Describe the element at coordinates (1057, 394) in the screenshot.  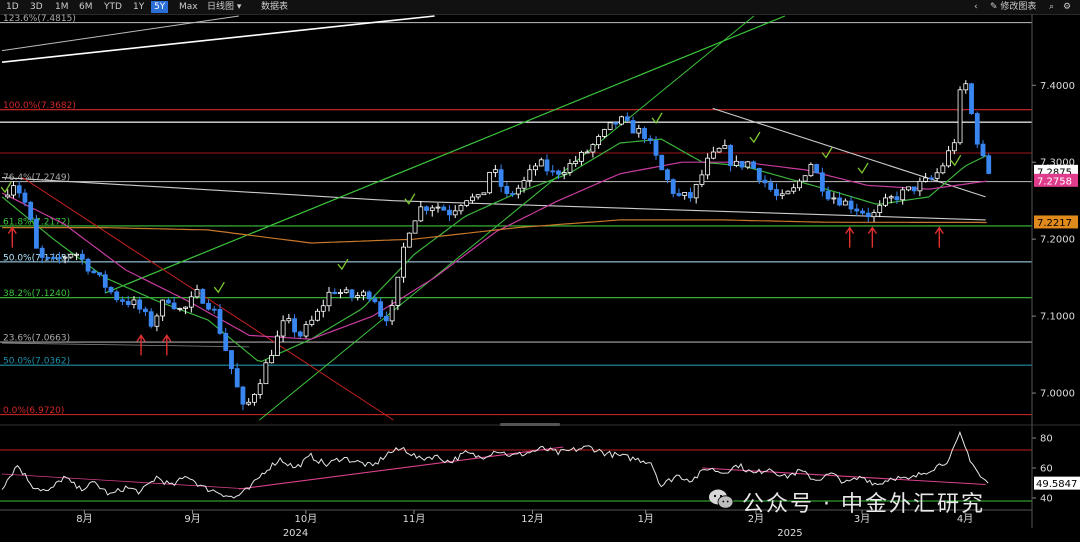
I see `y-tick-label: 7.0000` at that location.